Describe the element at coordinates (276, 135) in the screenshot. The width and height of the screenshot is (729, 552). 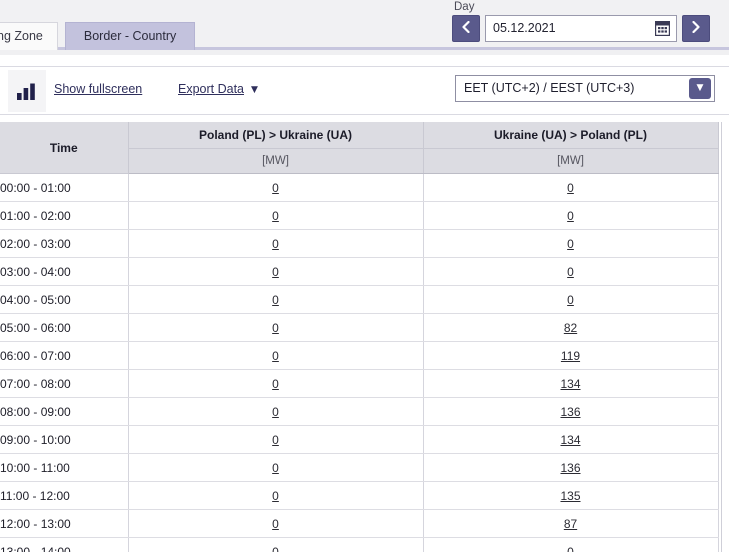
I see `column-header-pl-to-ua: Poland (PL) > Ukraine (UA)` at that location.